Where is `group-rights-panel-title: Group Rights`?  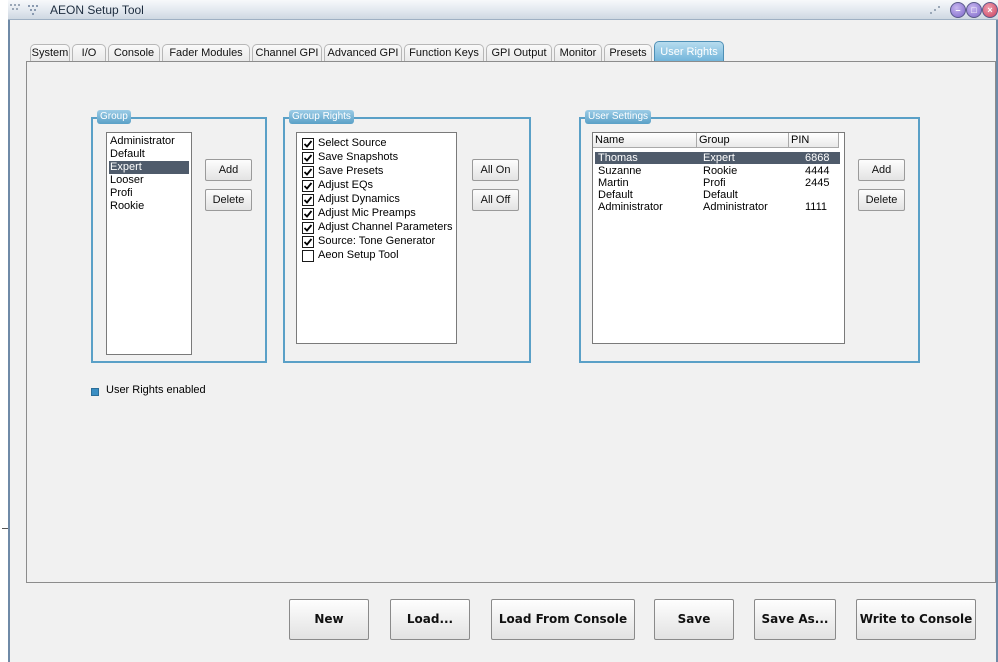 group-rights-panel-title: Group Rights is located at coordinates (321, 117).